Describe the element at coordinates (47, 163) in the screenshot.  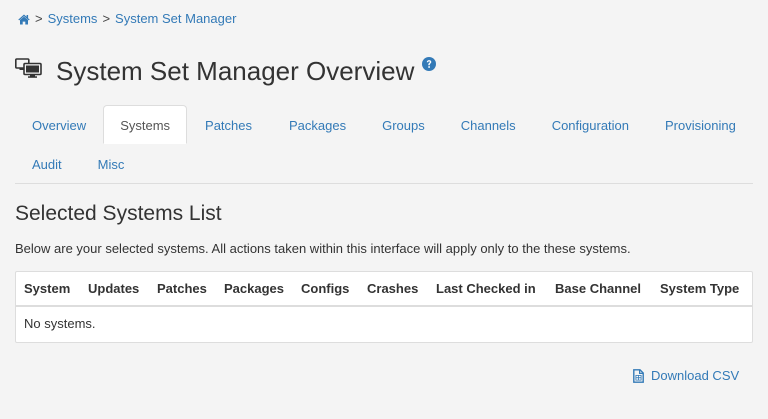
I see `tab-audit: Audit` at that location.